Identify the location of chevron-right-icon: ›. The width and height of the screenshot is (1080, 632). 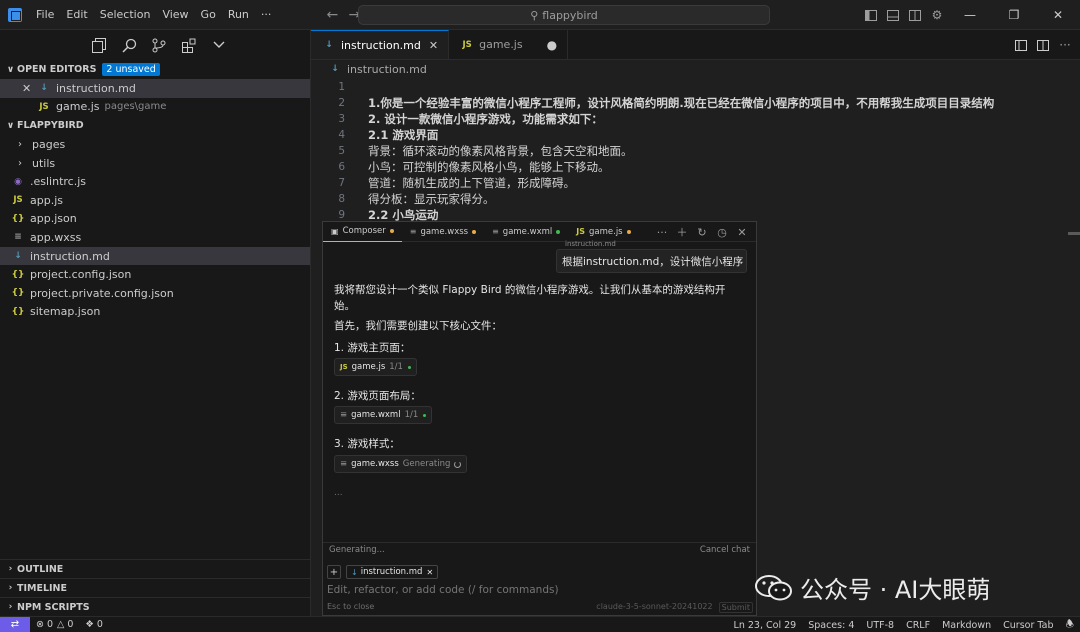
(10, 569).